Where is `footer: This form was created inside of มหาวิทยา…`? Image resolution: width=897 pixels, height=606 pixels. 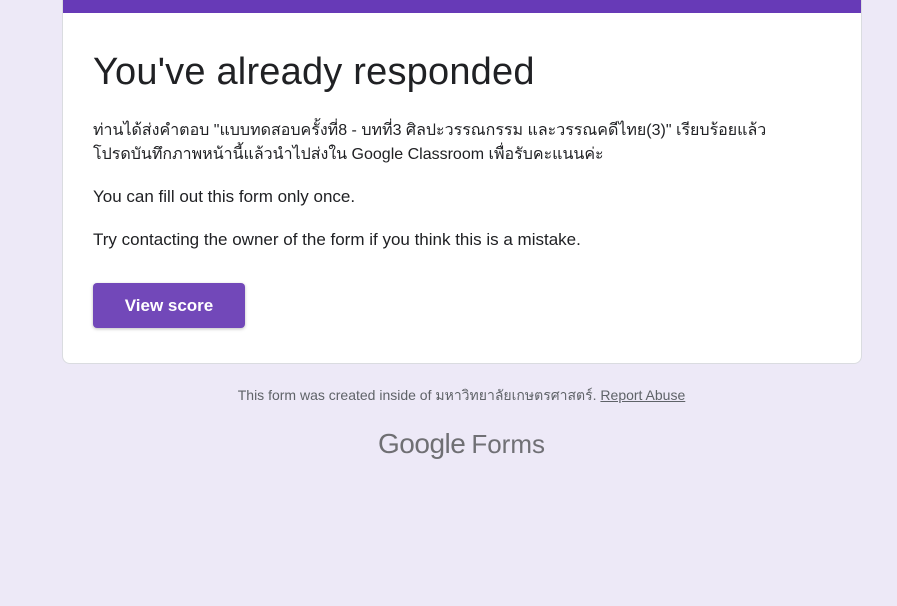 footer: This form was created inside of มหาวิทยา… is located at coordinates (448, 396).